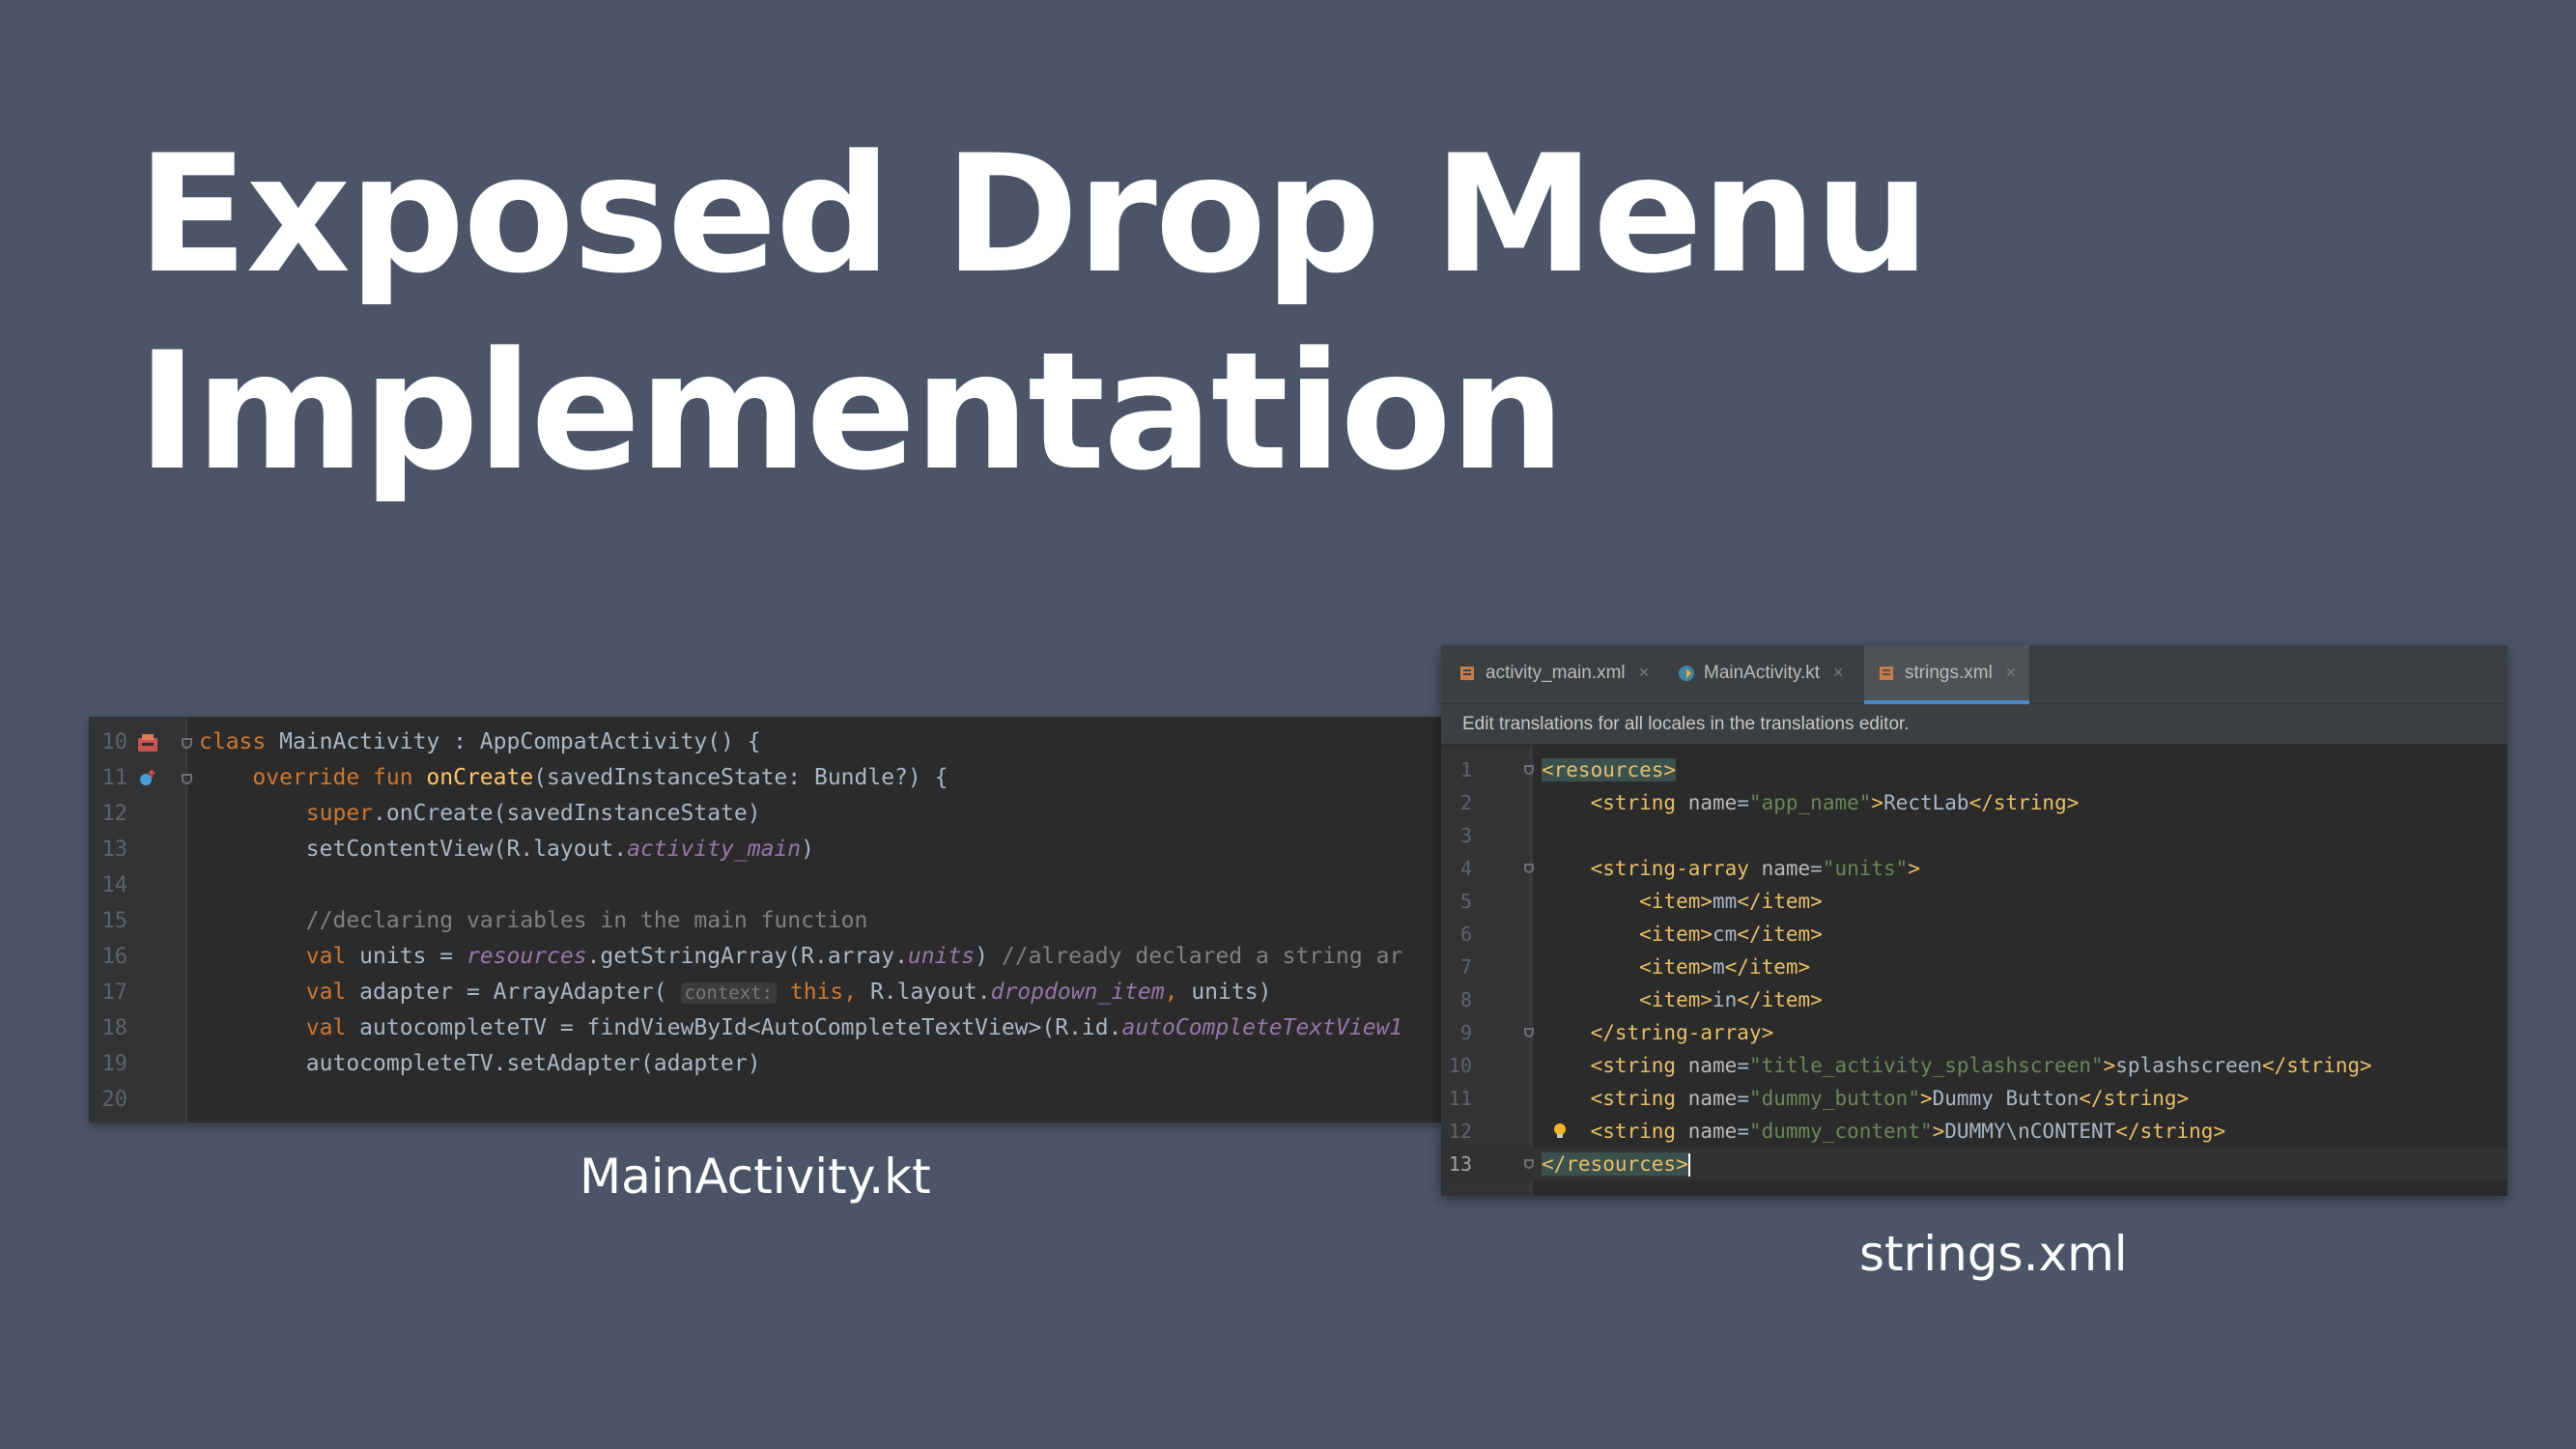  I want to click on code-token: </string>, so click(2170, 1131).